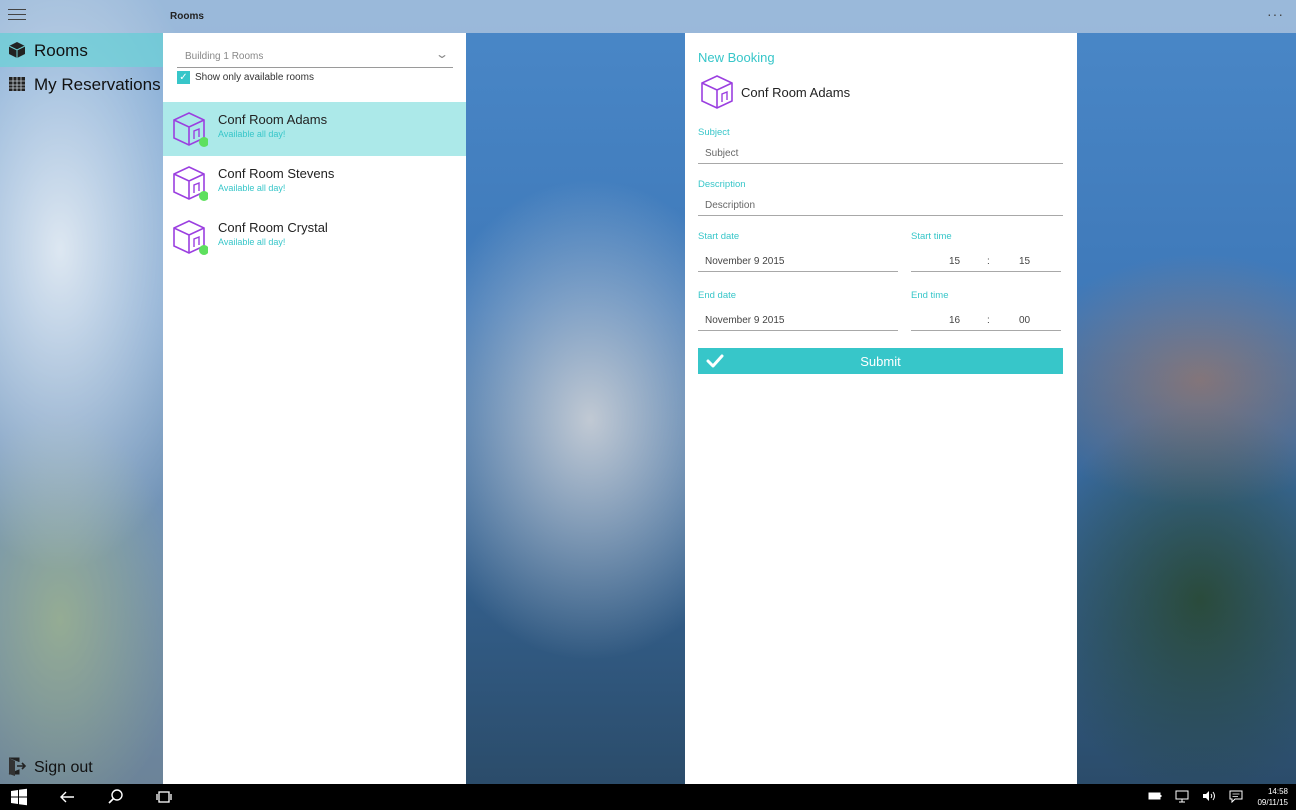 The width and height of the screenshot is (1296, 810). I want to click on checkbox-label: Show only available rooms, so click(254, 77).